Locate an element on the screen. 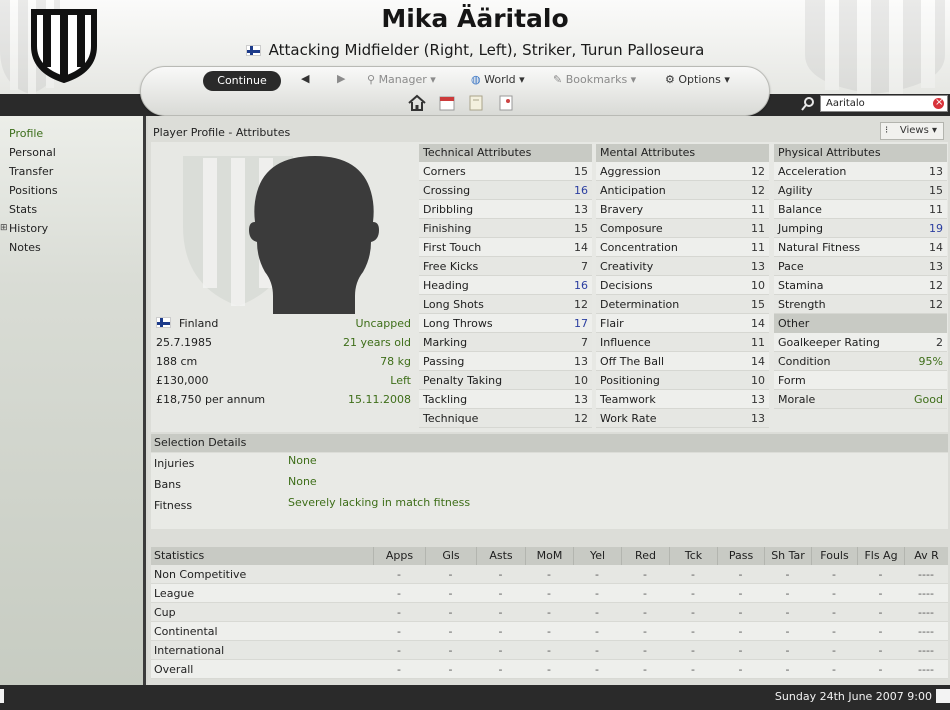 This screenshot has height=710, width=950. technical-attribute-row: First Touch 14 is located at coordinates (505, 247).